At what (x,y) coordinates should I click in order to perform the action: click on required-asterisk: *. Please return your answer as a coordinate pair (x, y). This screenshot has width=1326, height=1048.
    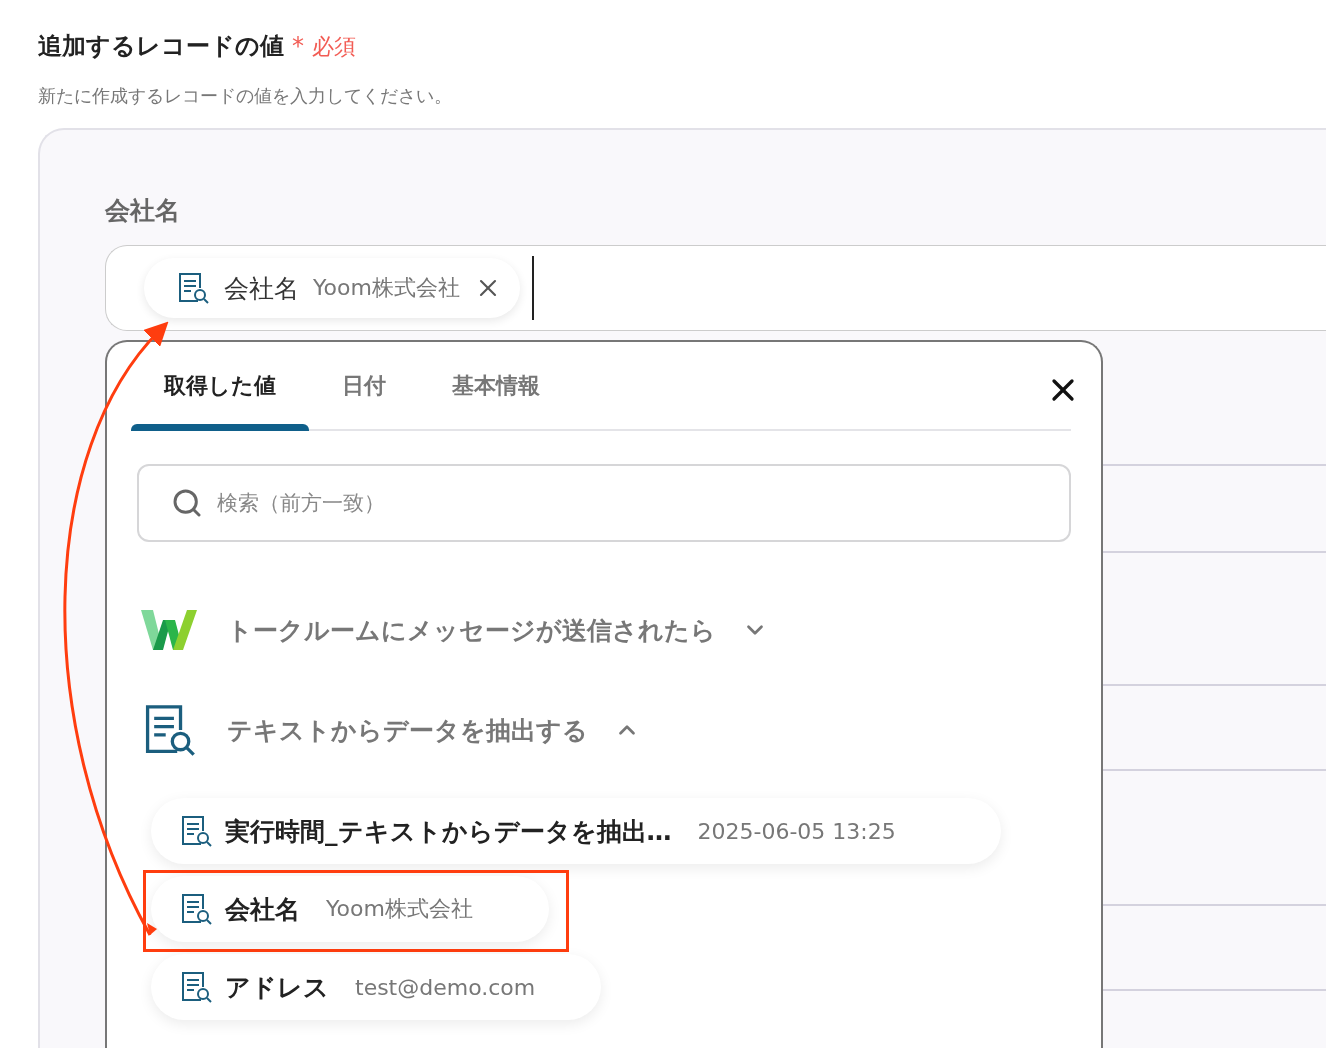
    Looking at the image, I should click on (298, 46).